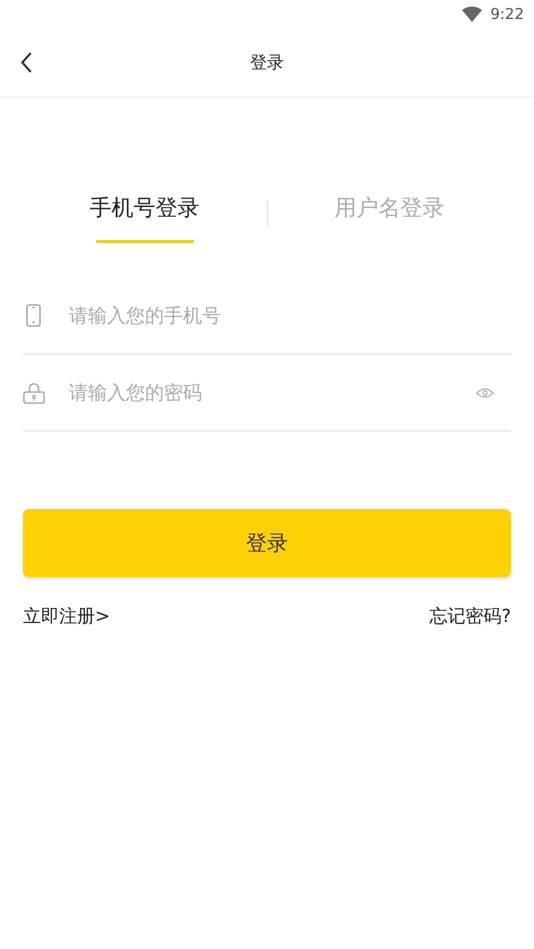  What do you see at coordinates (507, 14) in the screenshot?
I see `status-time: 9:22` at bounding box center [507, 14].